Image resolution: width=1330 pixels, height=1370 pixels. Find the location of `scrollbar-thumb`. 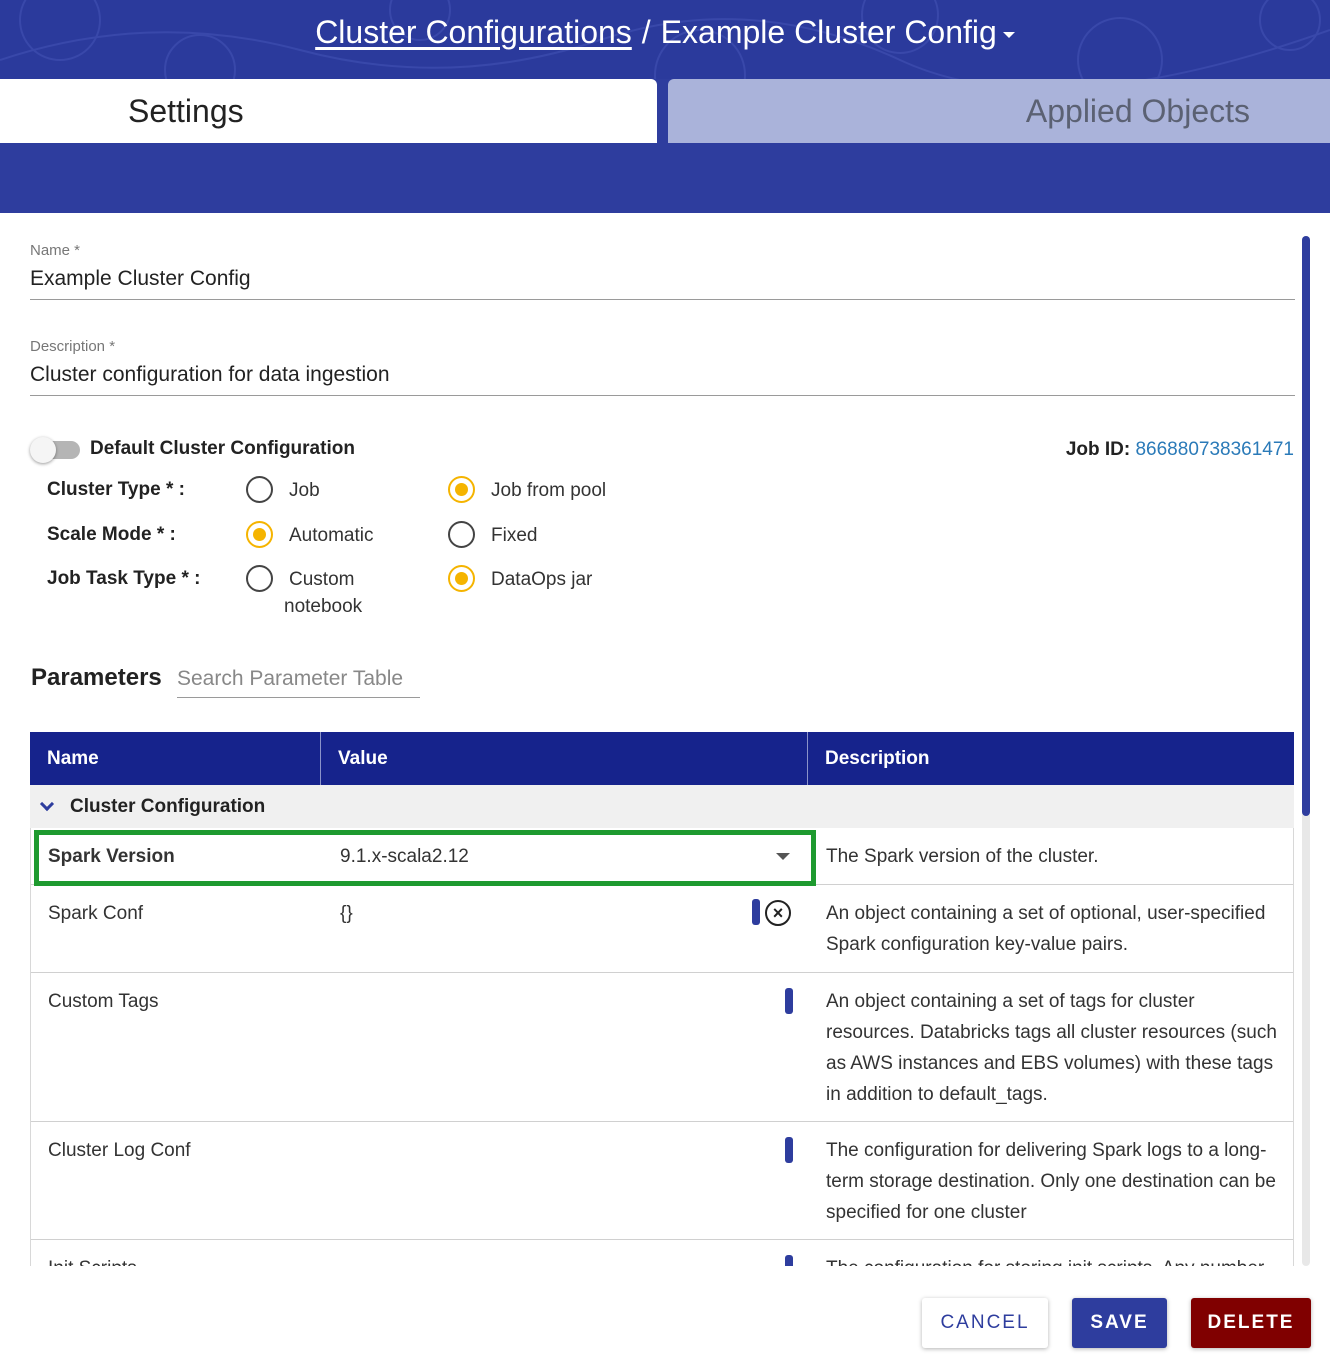

scrollbar-thumb is located at coordinates (1306, 526).